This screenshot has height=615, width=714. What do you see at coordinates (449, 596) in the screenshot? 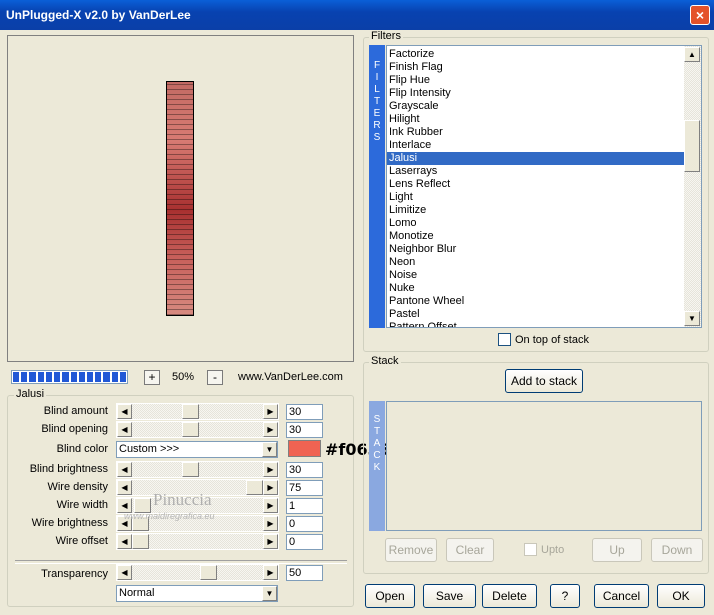
I see `save-button: Save` at bounding box center [449, 596].